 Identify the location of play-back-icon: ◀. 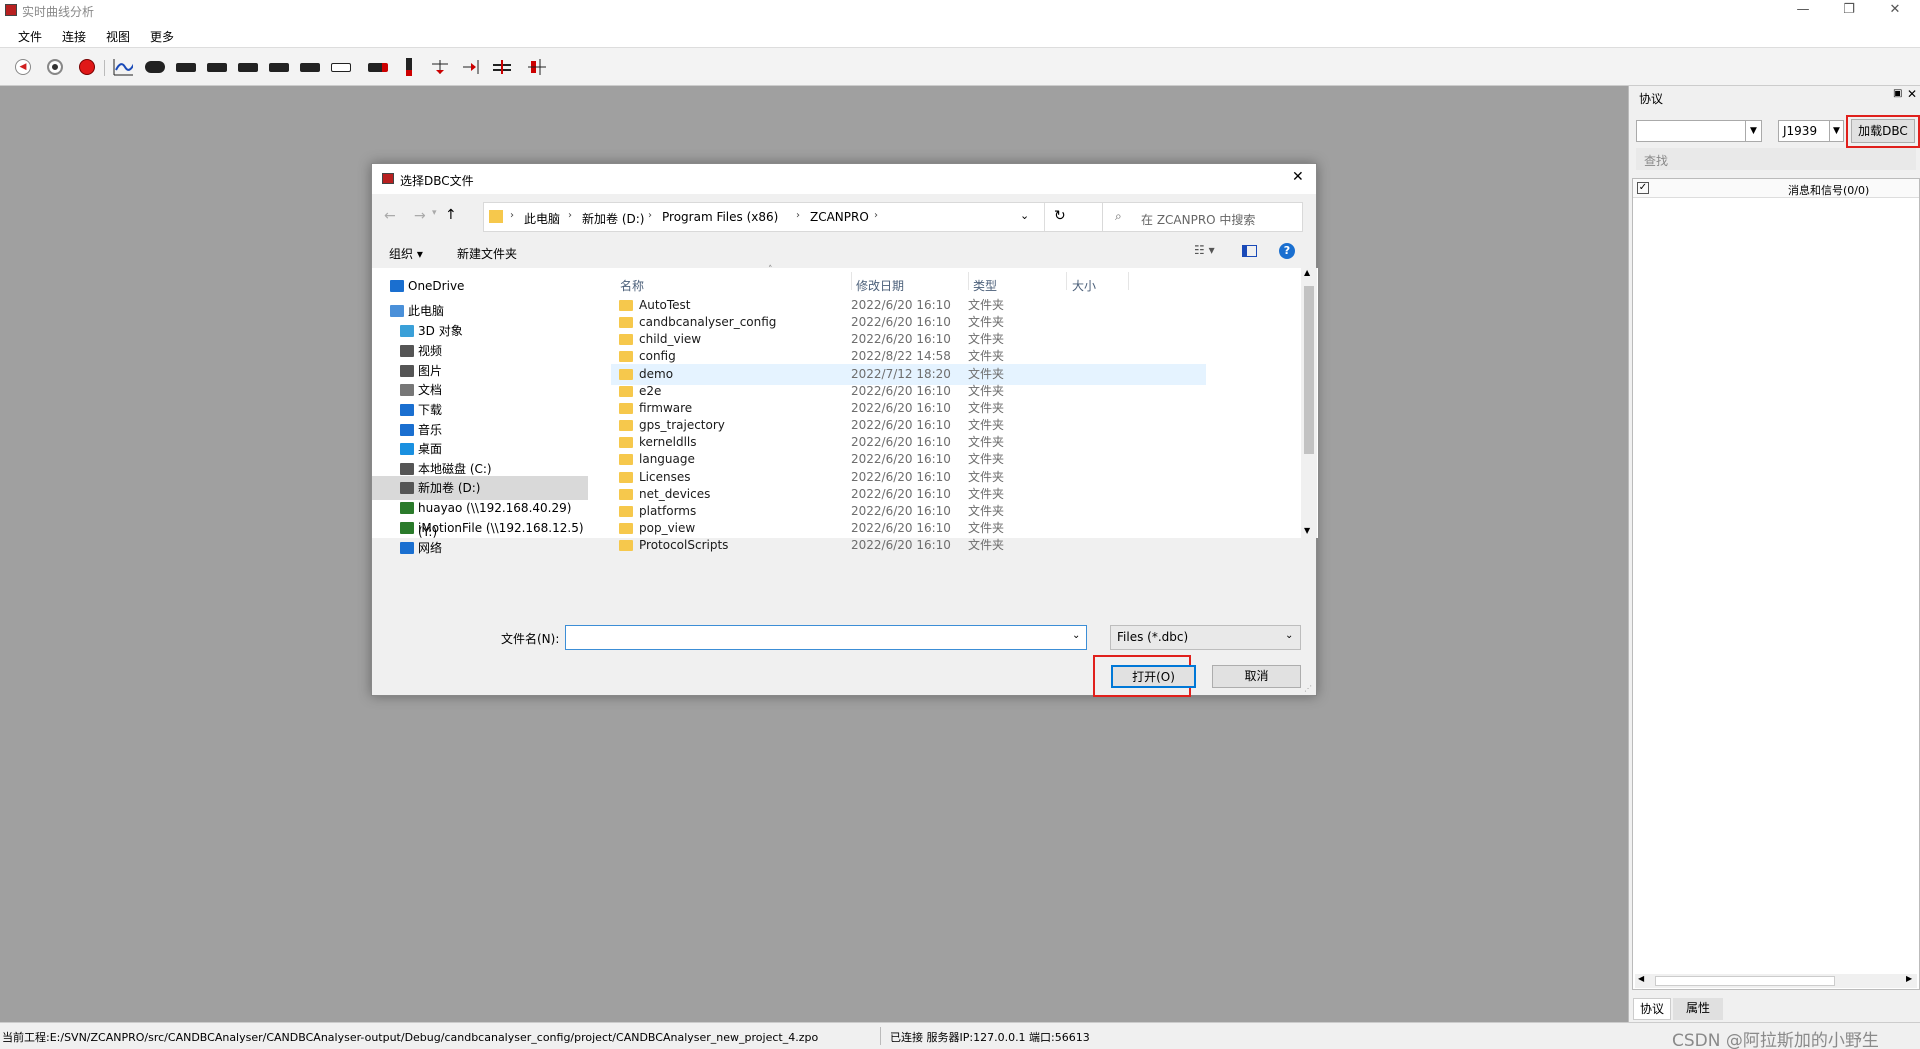
(23, 67).